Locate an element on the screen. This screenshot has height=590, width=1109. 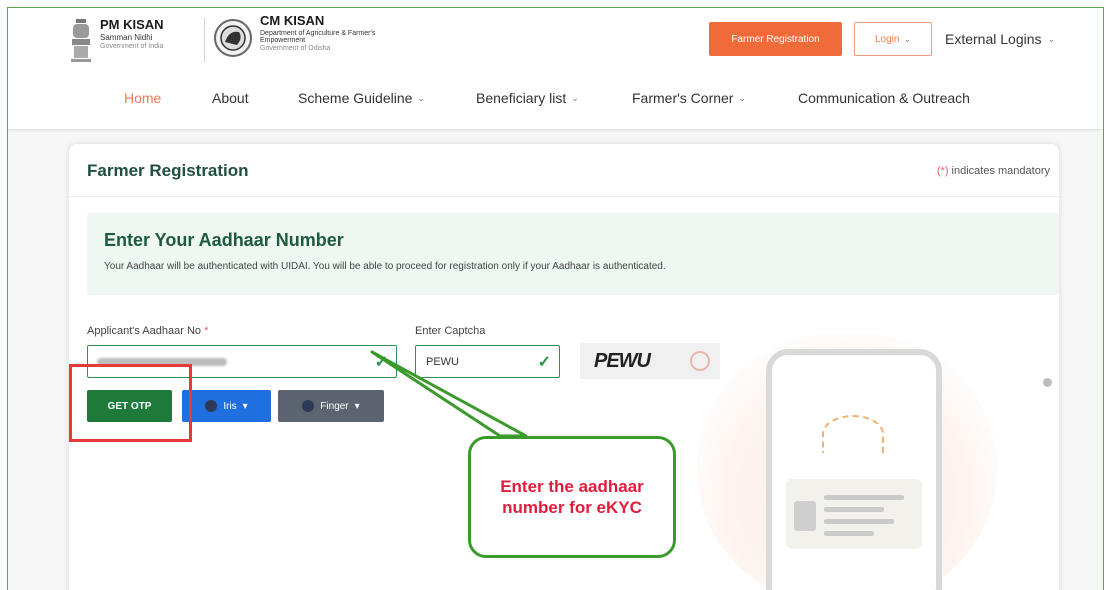
iris-button: Iris ▾ is located at coordinates (226, 406).